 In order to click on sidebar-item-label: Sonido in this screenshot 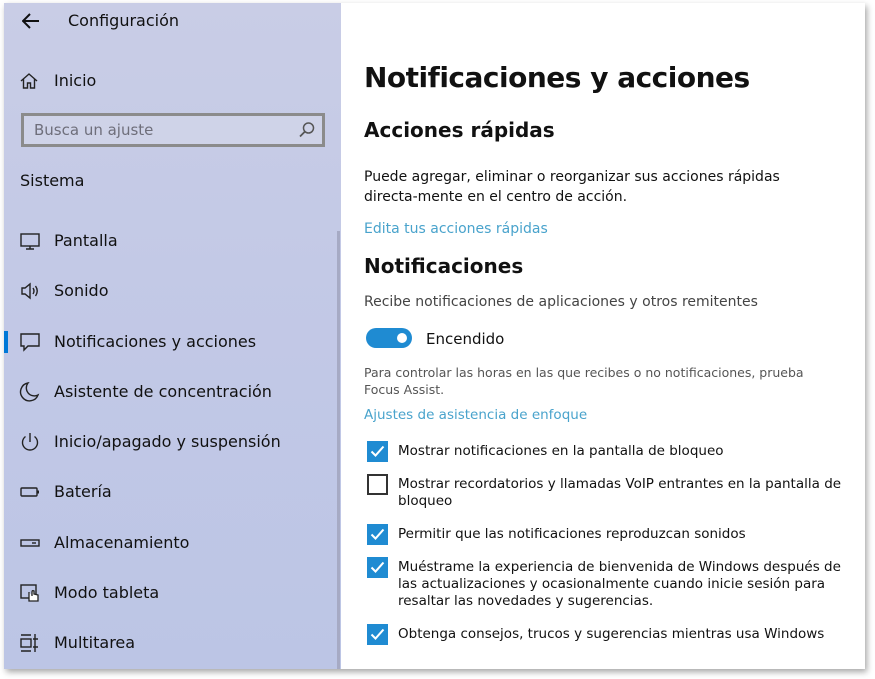, I will do `click(81, 291)`.